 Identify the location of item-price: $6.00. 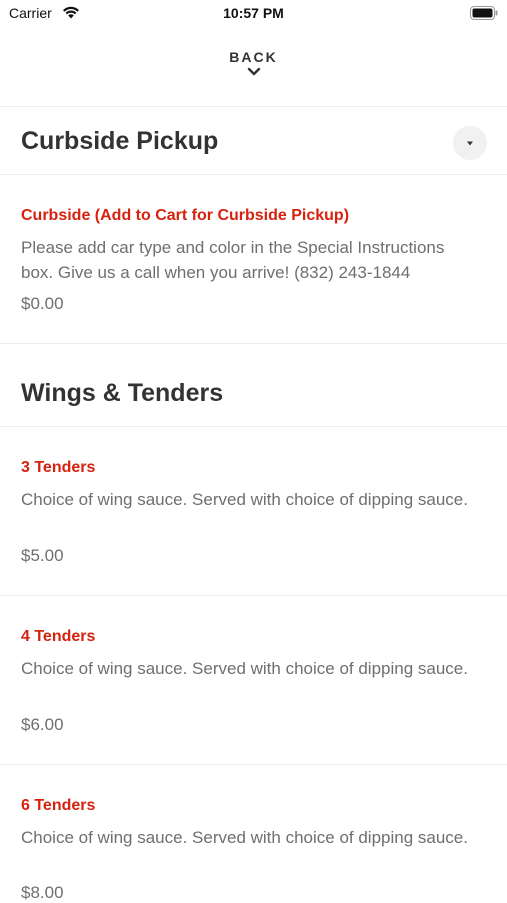
(42, 724).